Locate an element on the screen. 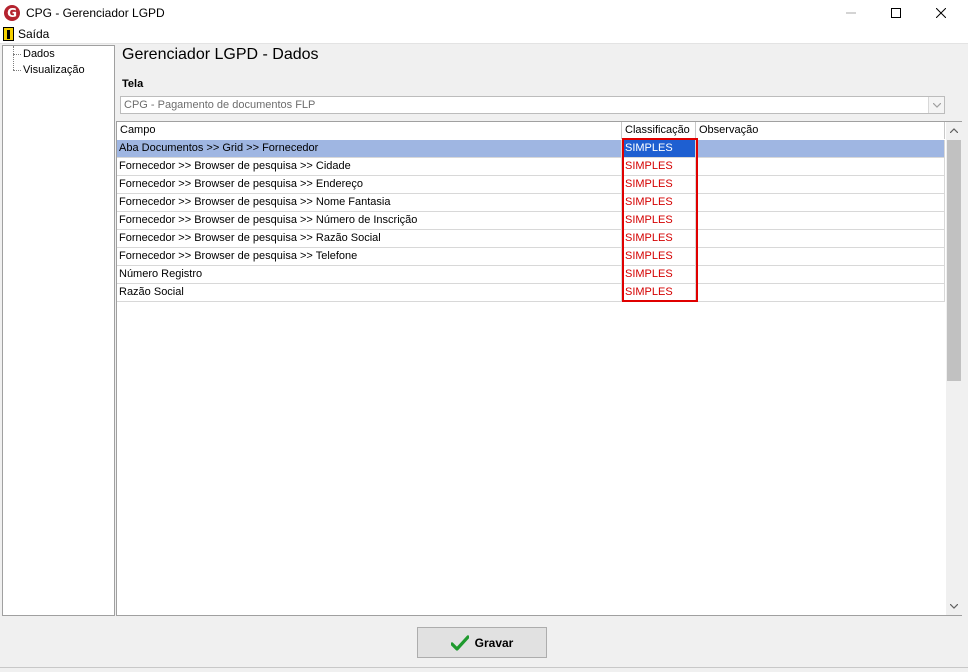 The width and height of the screenshot is (968, 672). column-header-campo: Campo is located at coordinates (369, 130).